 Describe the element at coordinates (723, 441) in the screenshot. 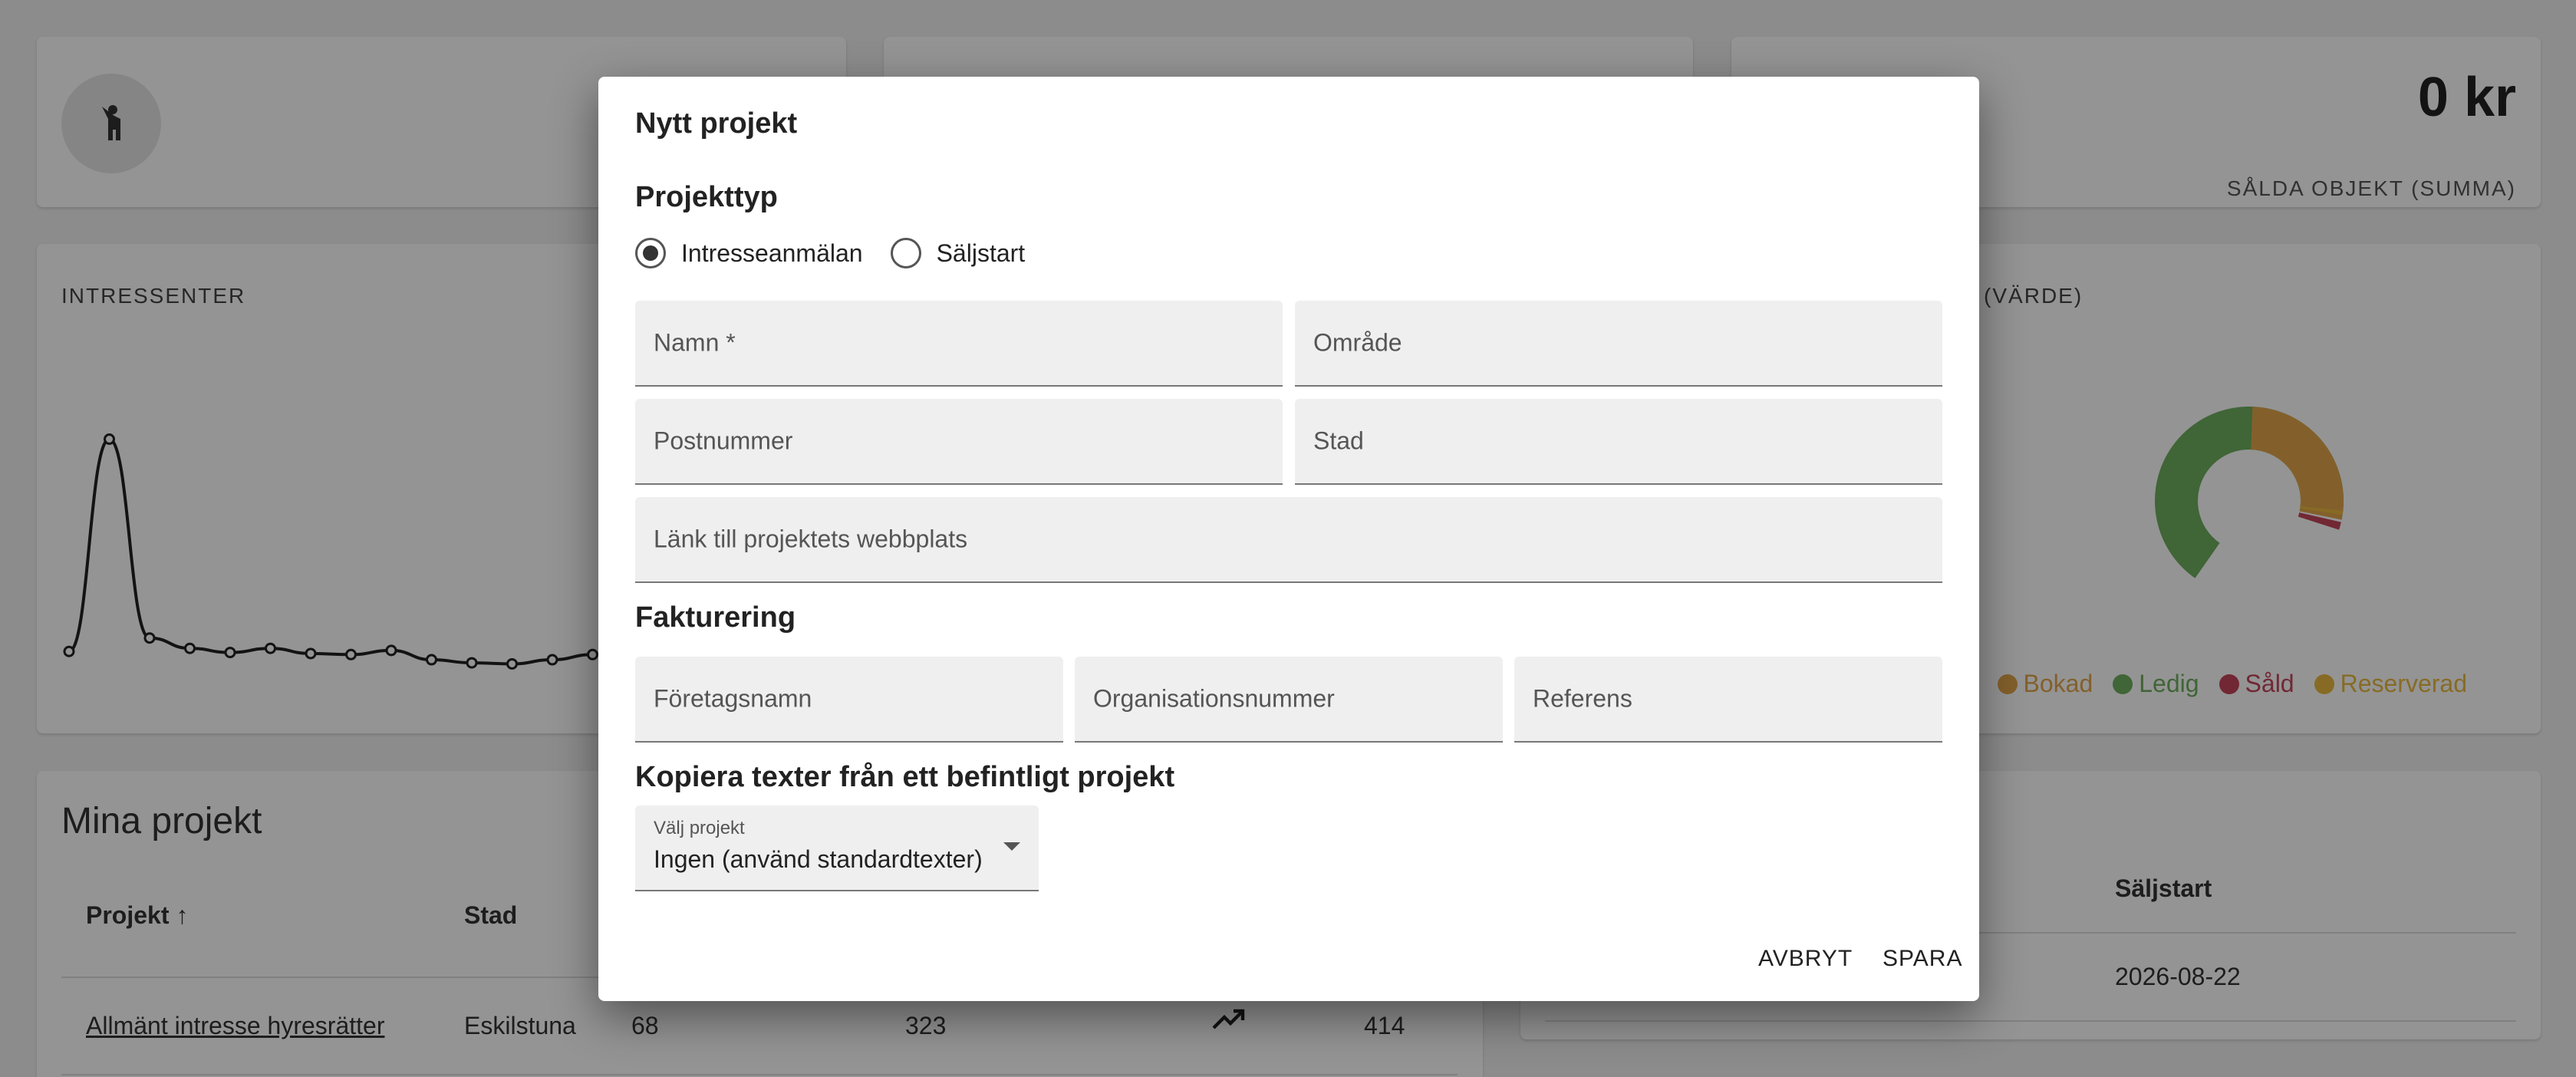

I see `field-placeholder: Postnummer` at that location.